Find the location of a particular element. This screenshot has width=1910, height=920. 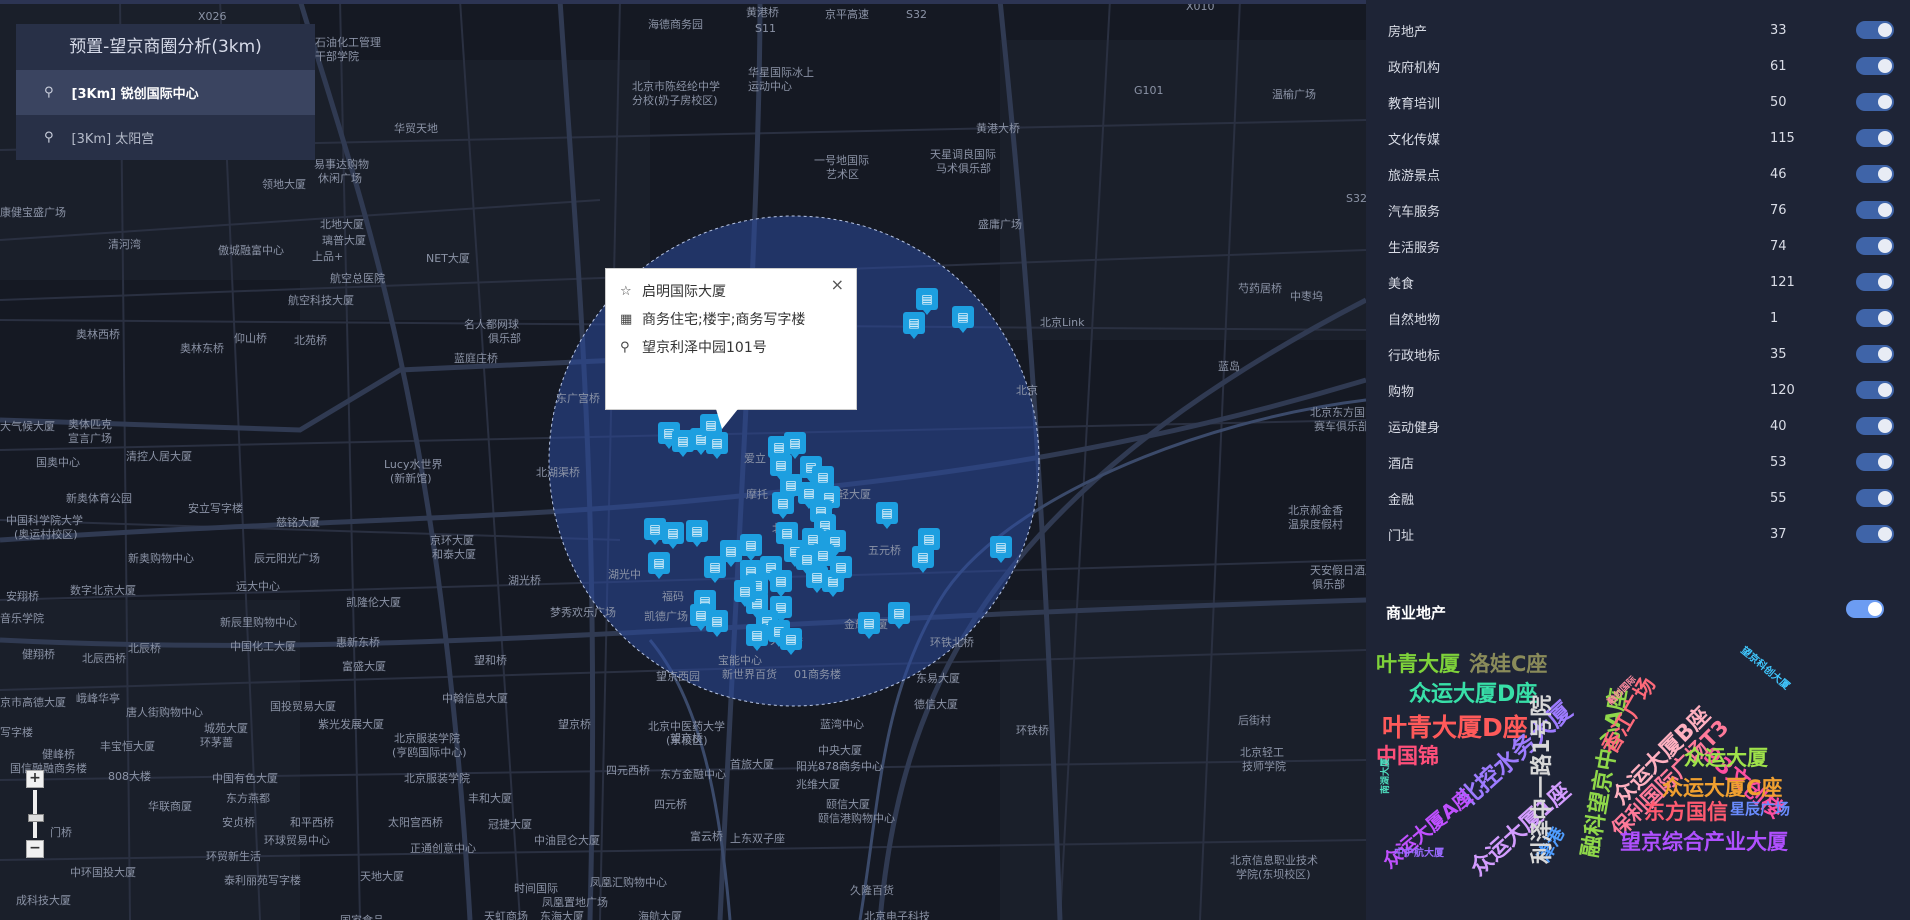

category-count: 50 is located at coordinates (1778, 102).